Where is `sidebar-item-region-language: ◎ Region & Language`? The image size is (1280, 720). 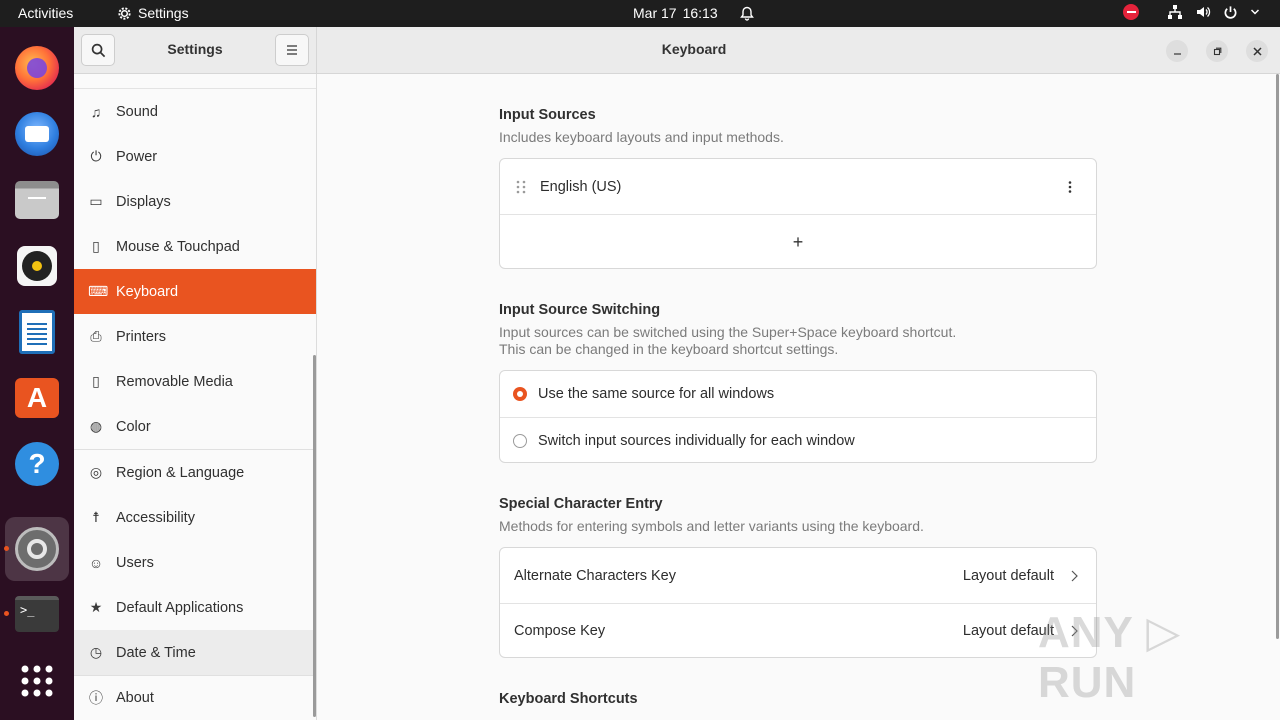
sidebar-item-region-language: ◎ Region & Language is located at coordinates (195, 472).